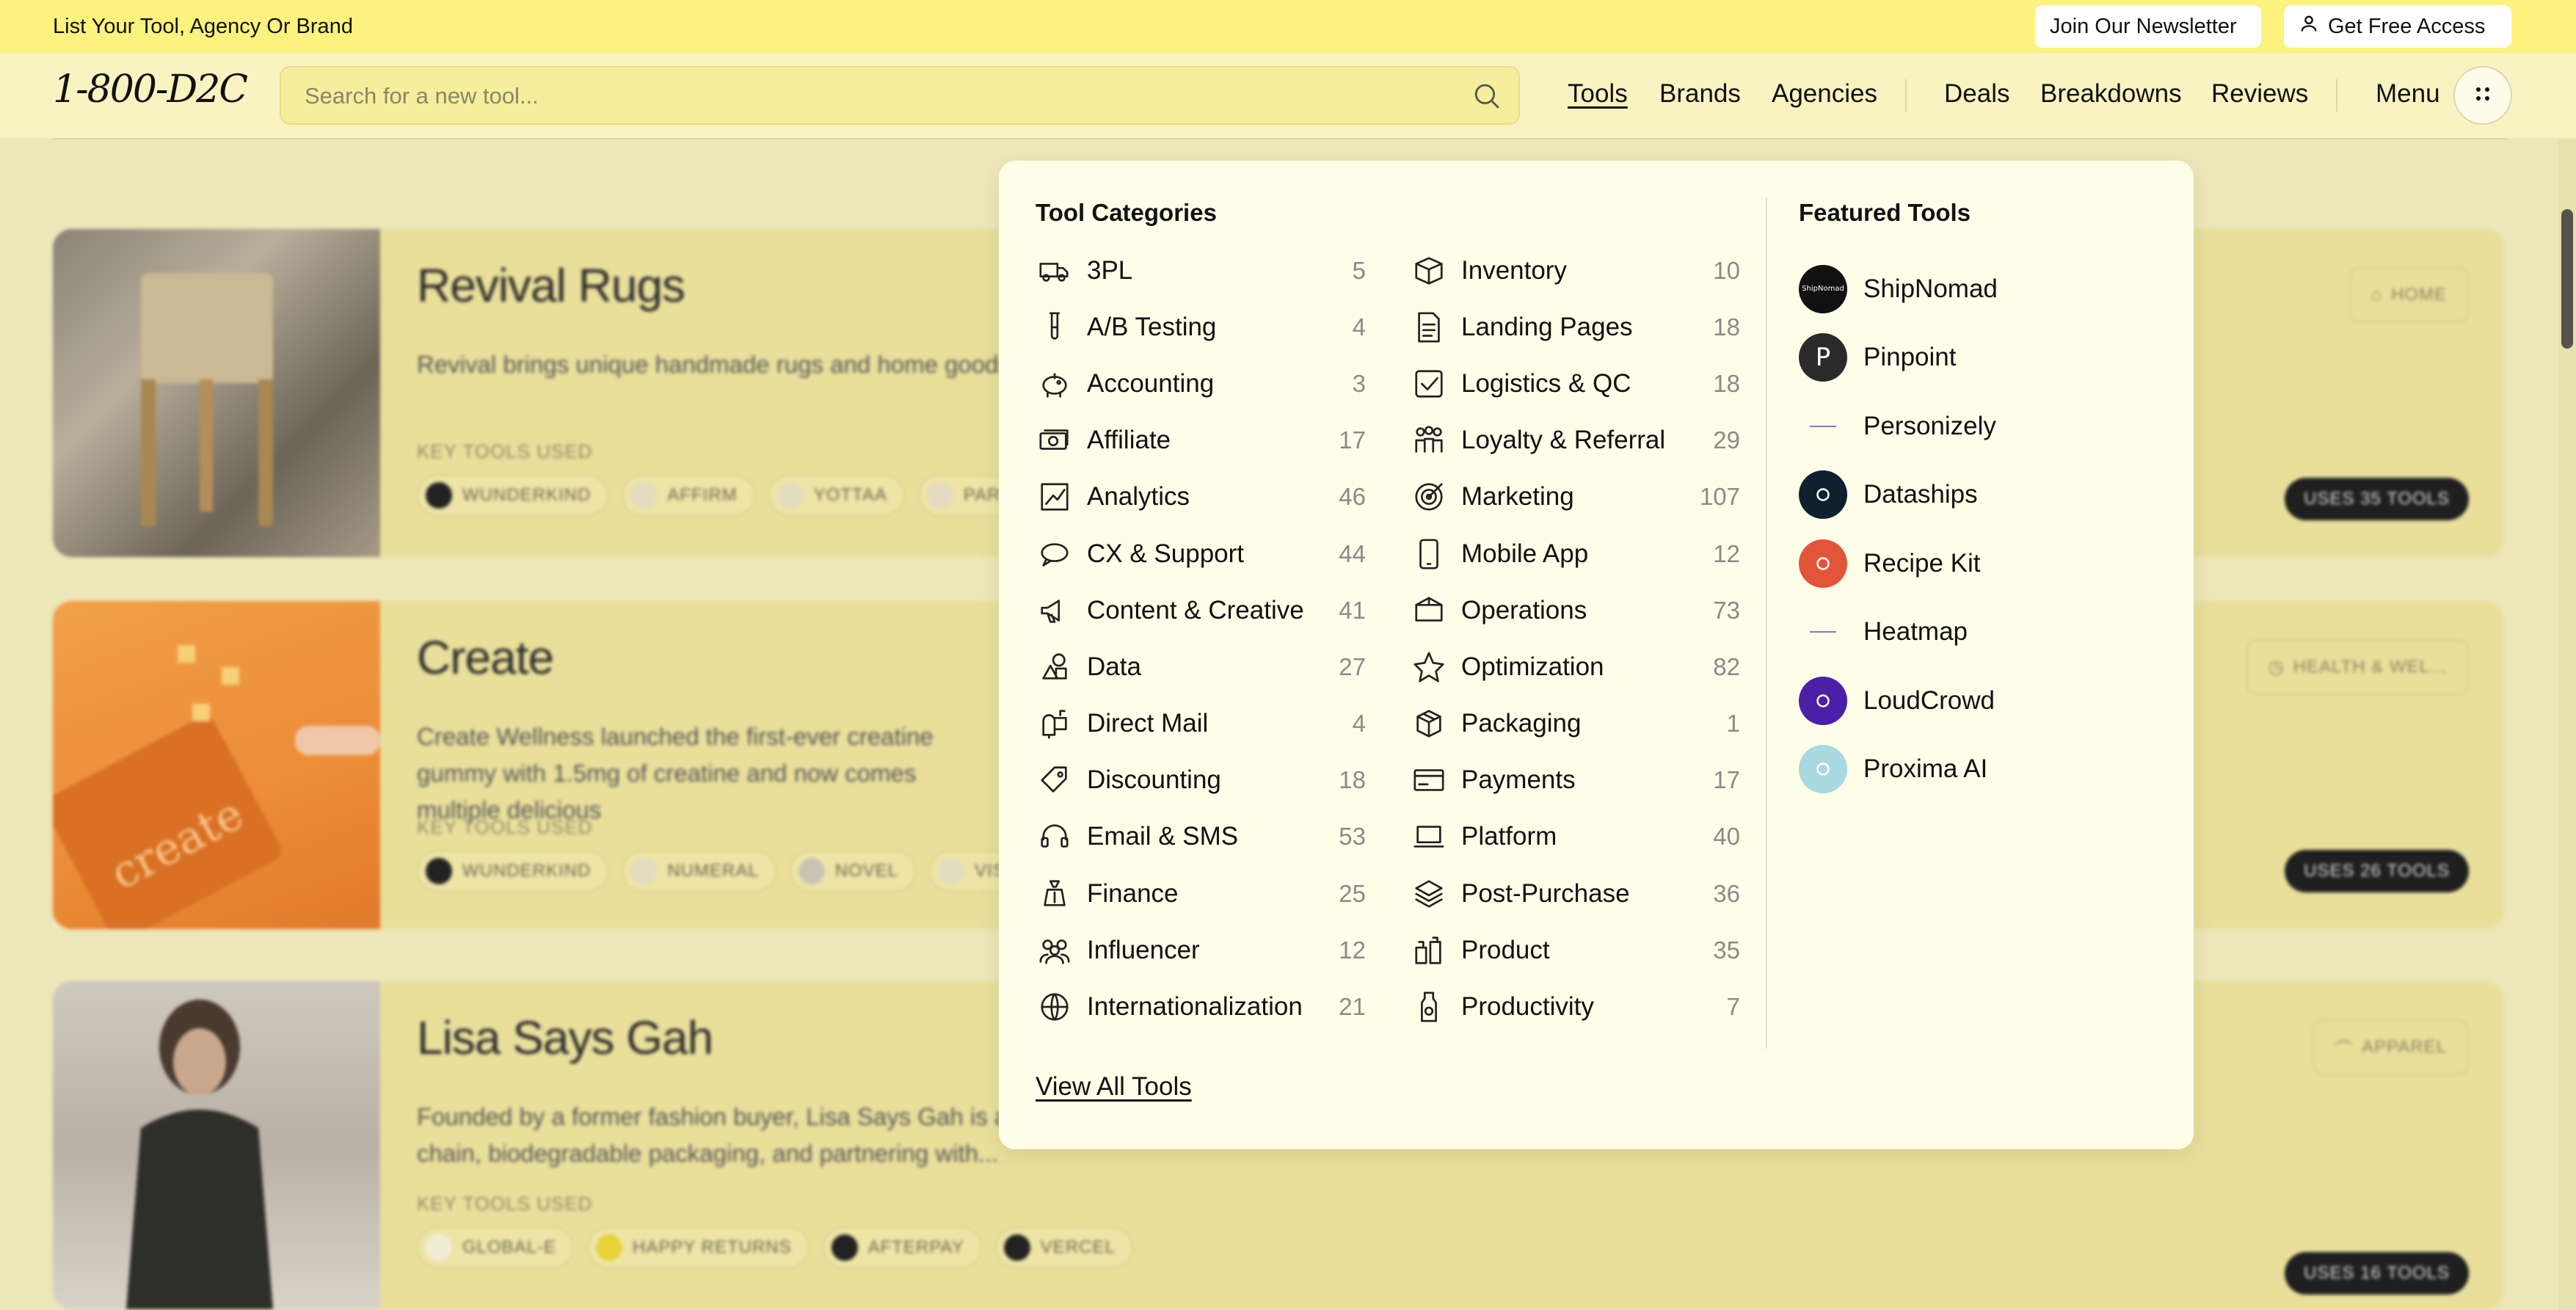 The width and height of the screenshot is (2576, 1310). I want to click on category-label: Operations, so click(1524, 610).